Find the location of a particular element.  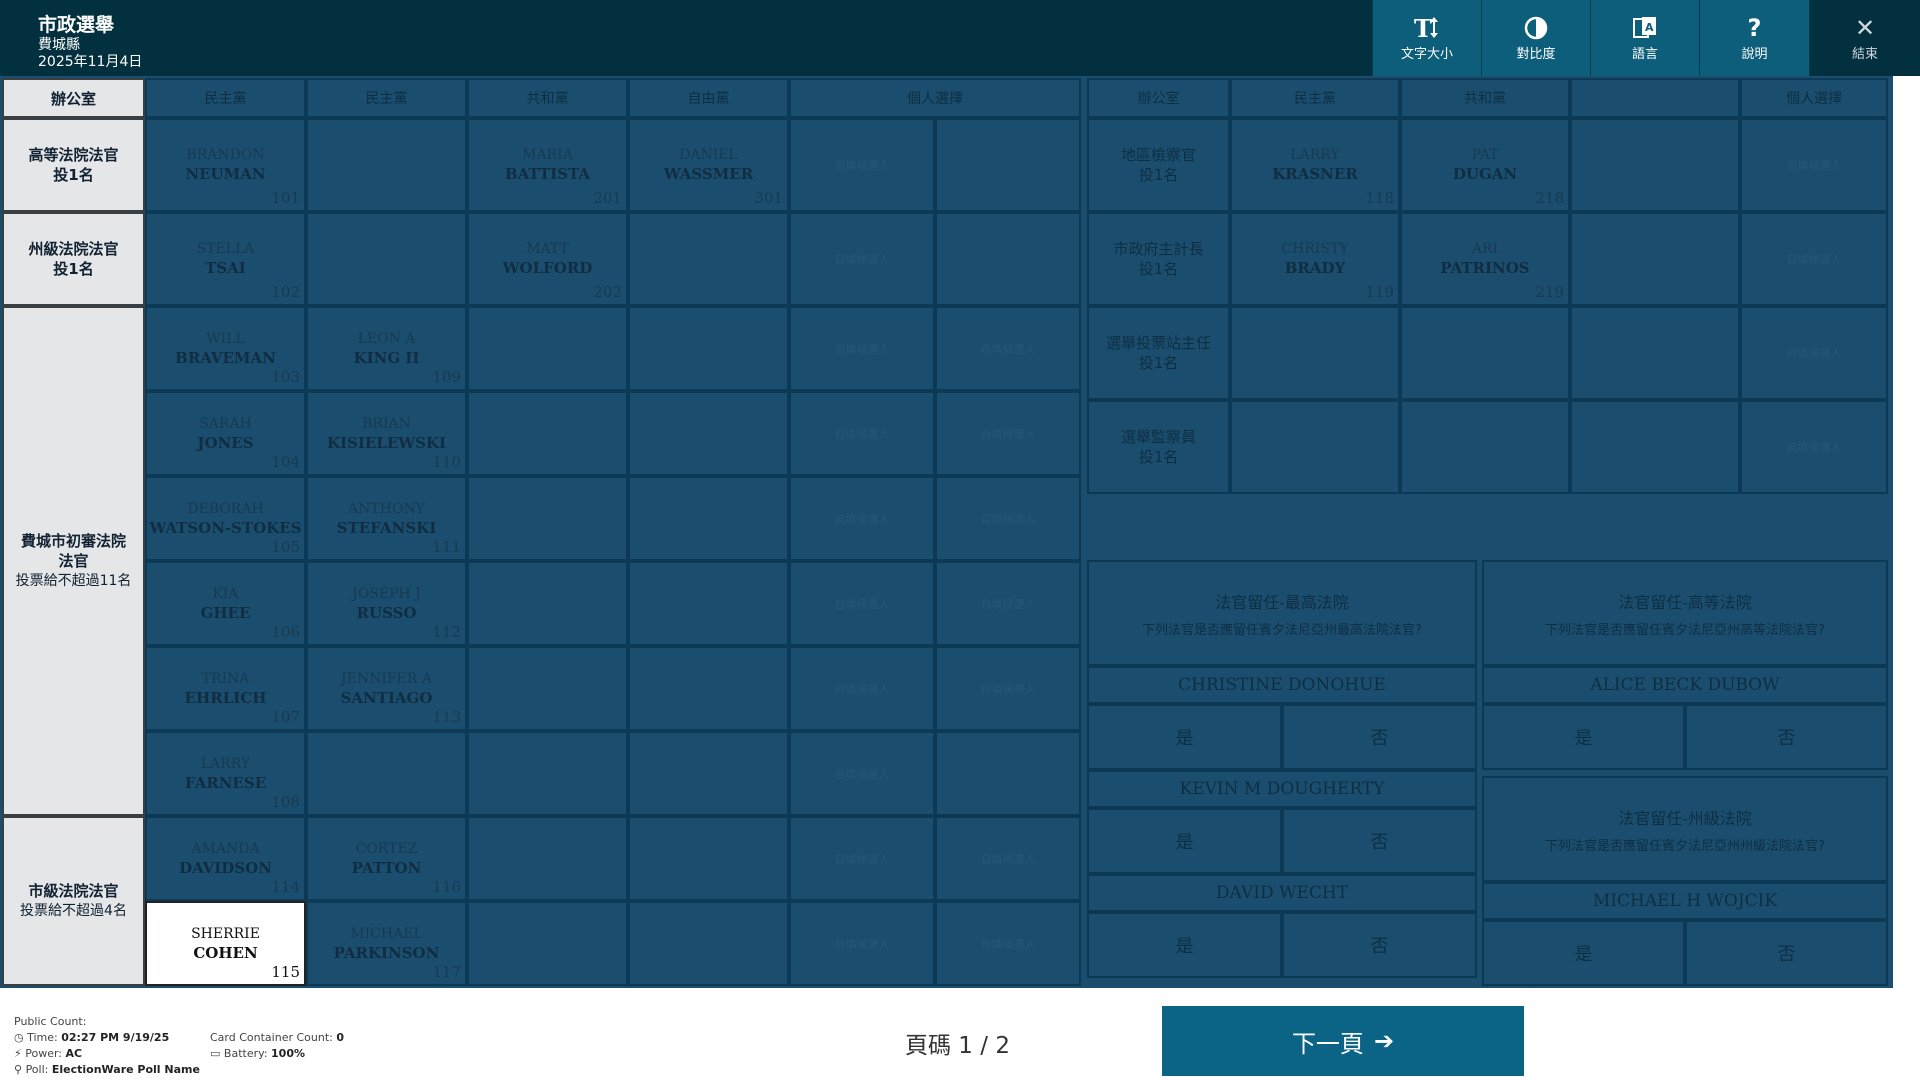

office-instruction: 投票給不超過11名 is located at coordinates (73, 581).